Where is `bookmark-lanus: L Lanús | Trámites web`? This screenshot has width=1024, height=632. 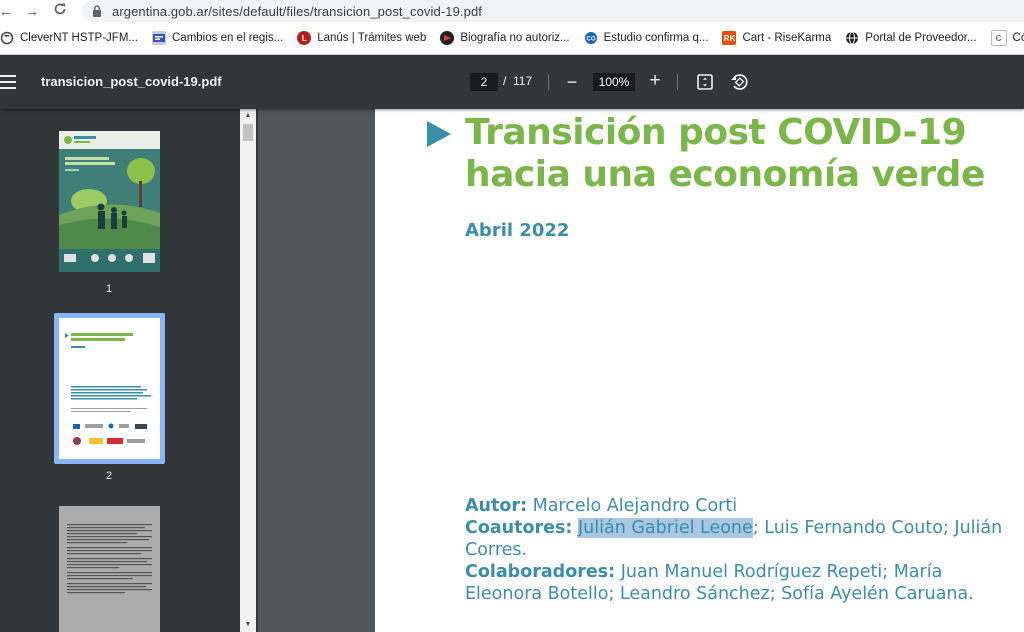
bookmark-lanus: L Lanús | Trámites web is located at coordinates (361, 38).